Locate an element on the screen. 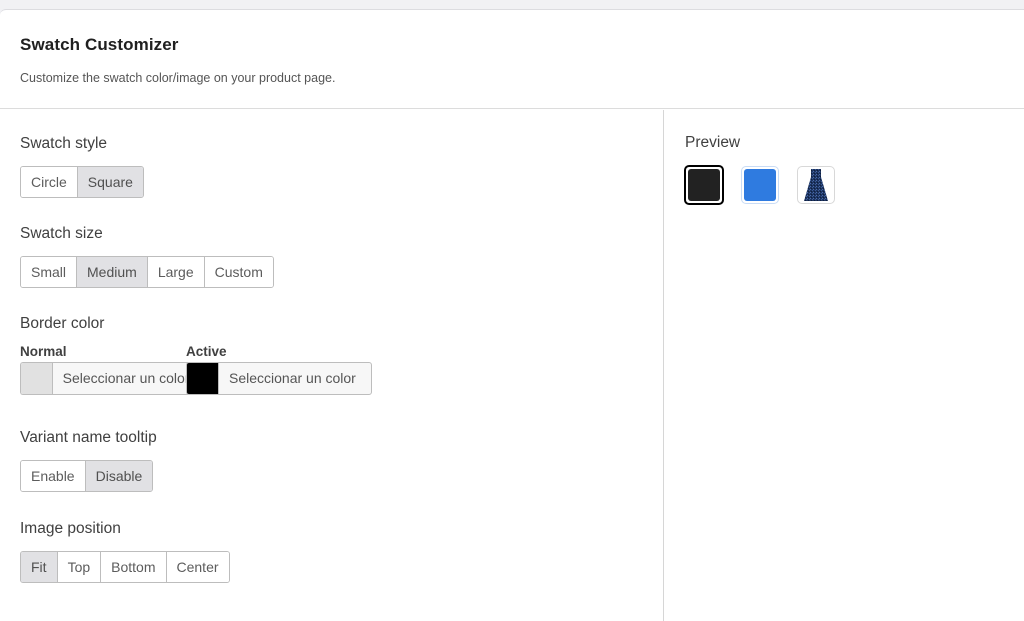  variant-tooltip-group: Enable Disable is located at coordinates (87, 476).